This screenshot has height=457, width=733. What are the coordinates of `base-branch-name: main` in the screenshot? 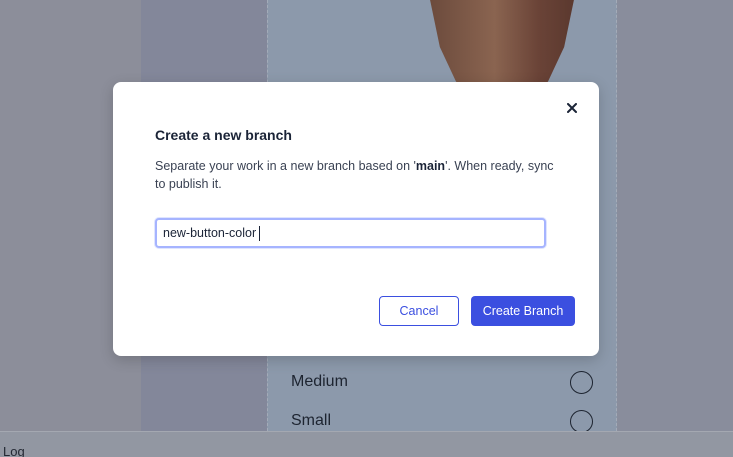 It's located at (430, 166).